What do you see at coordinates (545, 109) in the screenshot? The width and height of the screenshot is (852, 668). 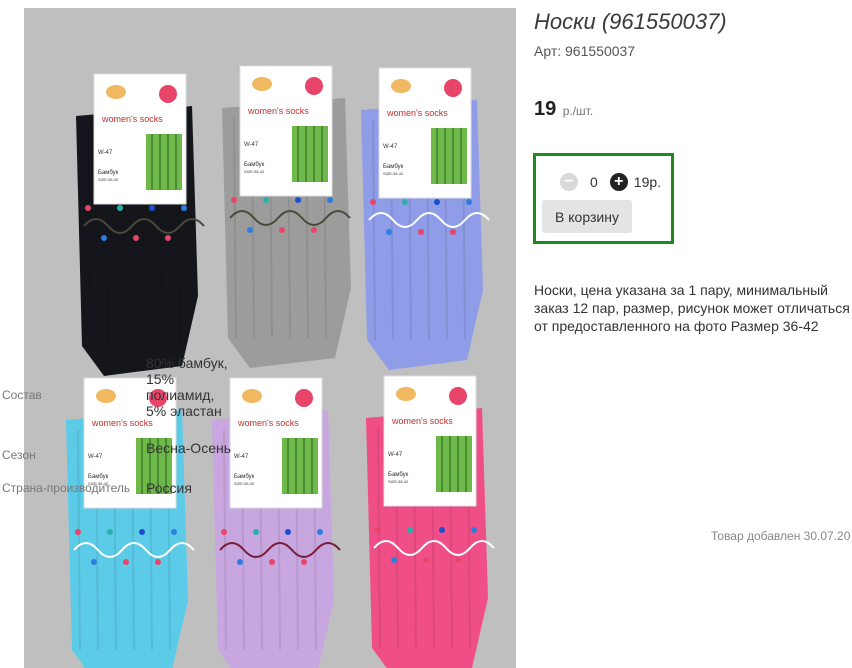 I see `price-value: 19` at bounding box center [545, 109].